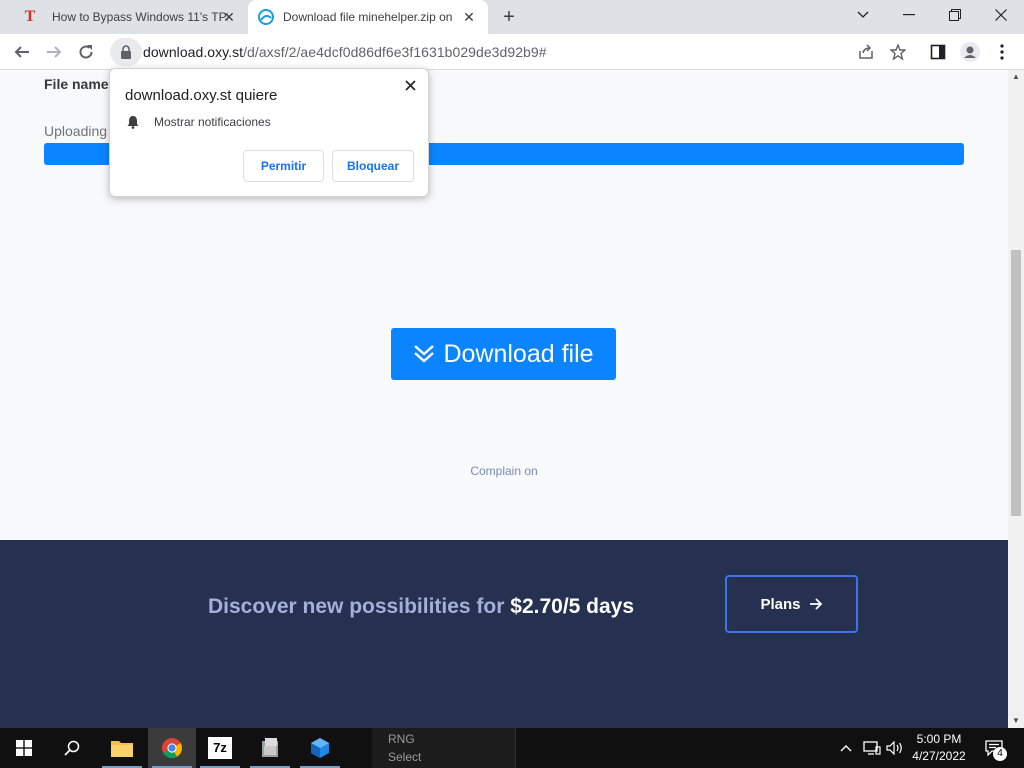 The image size is (1024, 768). What do you see at coordinates (780, 604) in the screenshot?
I see `plans-button-label: Plans` at bounding box center [780, 604].